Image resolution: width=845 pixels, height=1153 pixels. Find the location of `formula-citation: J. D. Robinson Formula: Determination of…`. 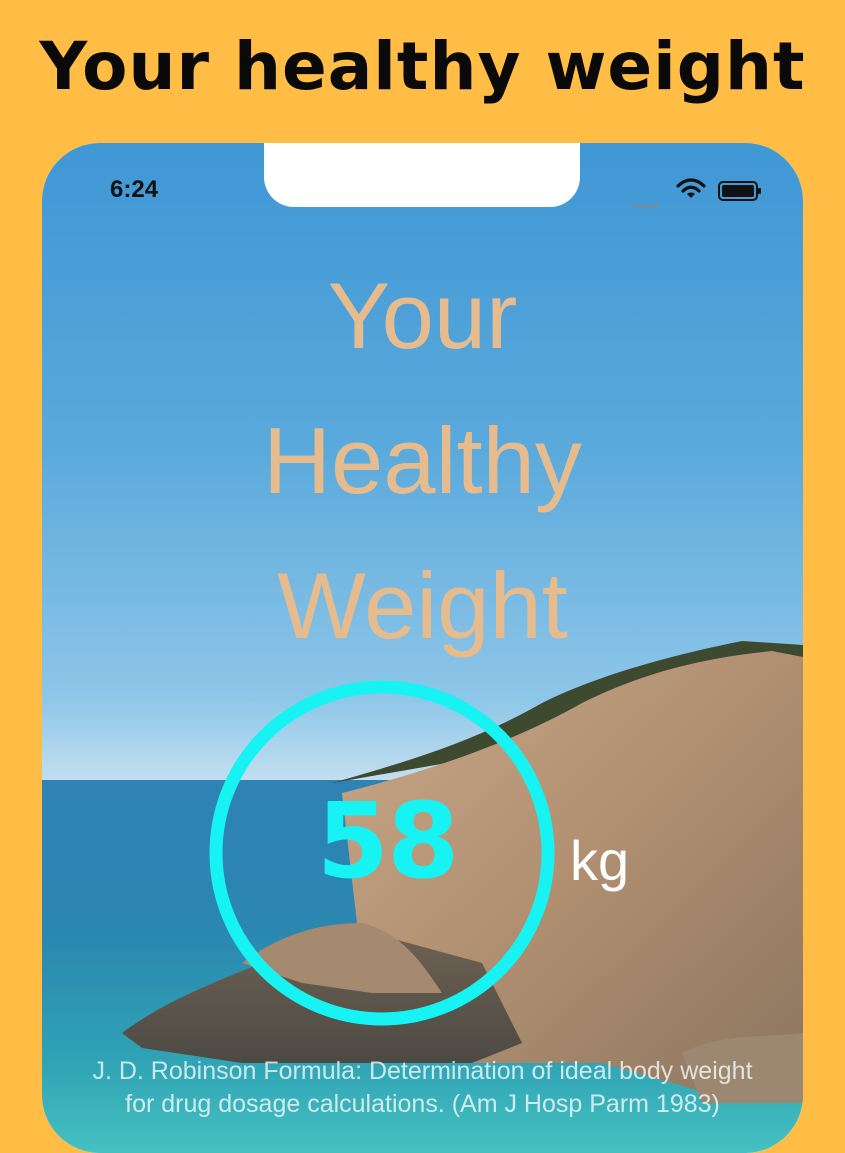

formula-citation: J. D. Robinson Formula: Determination of… is located at coordinates (422, 1088).